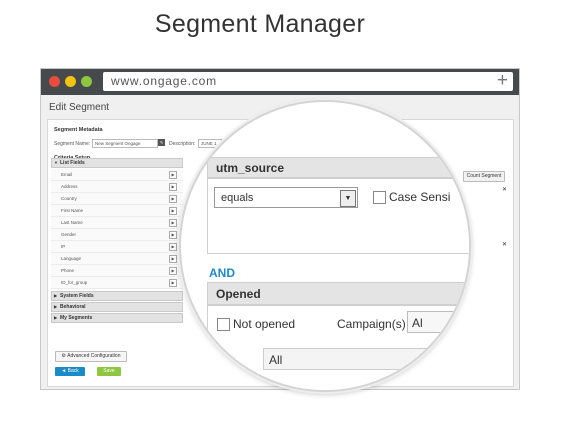 The image size is (563, 430). I want to click on list-field-label: Language, so click(71, 258).